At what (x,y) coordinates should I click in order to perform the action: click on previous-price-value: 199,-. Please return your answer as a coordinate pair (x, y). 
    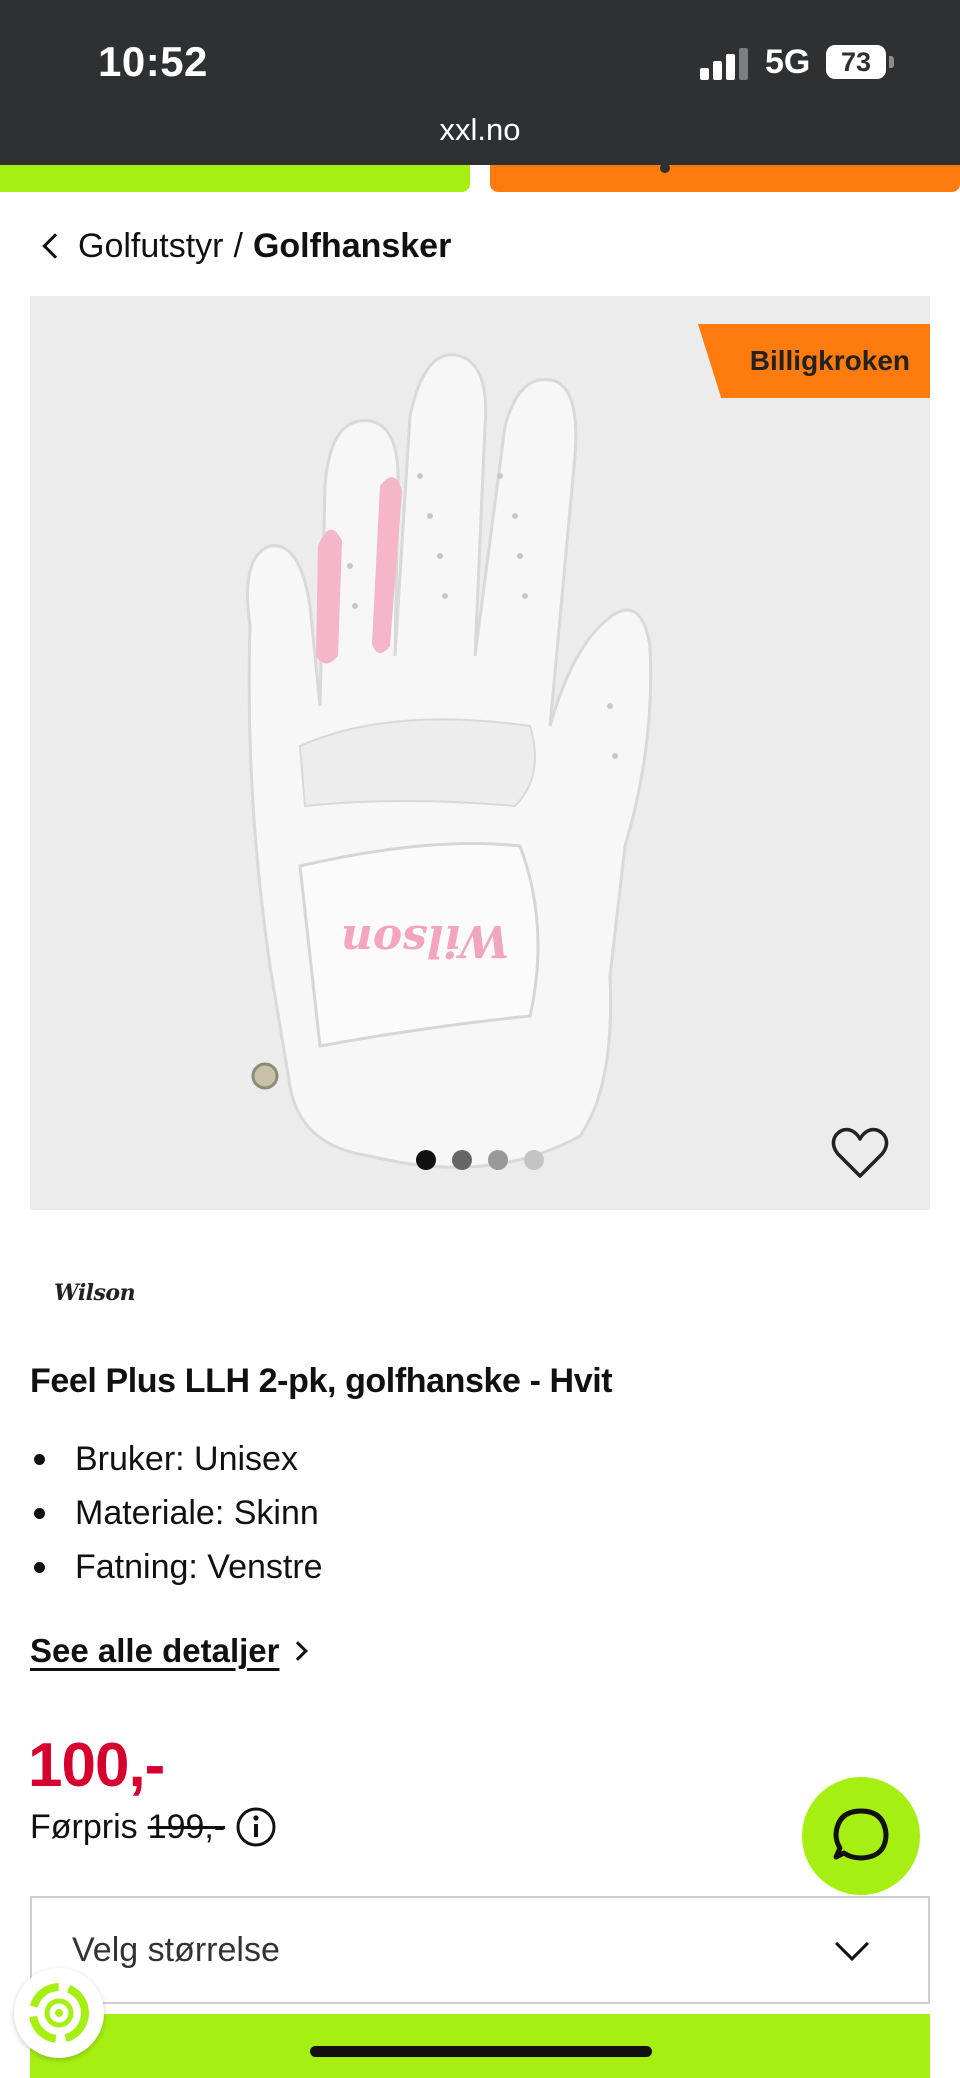
    Looking at the image, I should click on (187, 1827).